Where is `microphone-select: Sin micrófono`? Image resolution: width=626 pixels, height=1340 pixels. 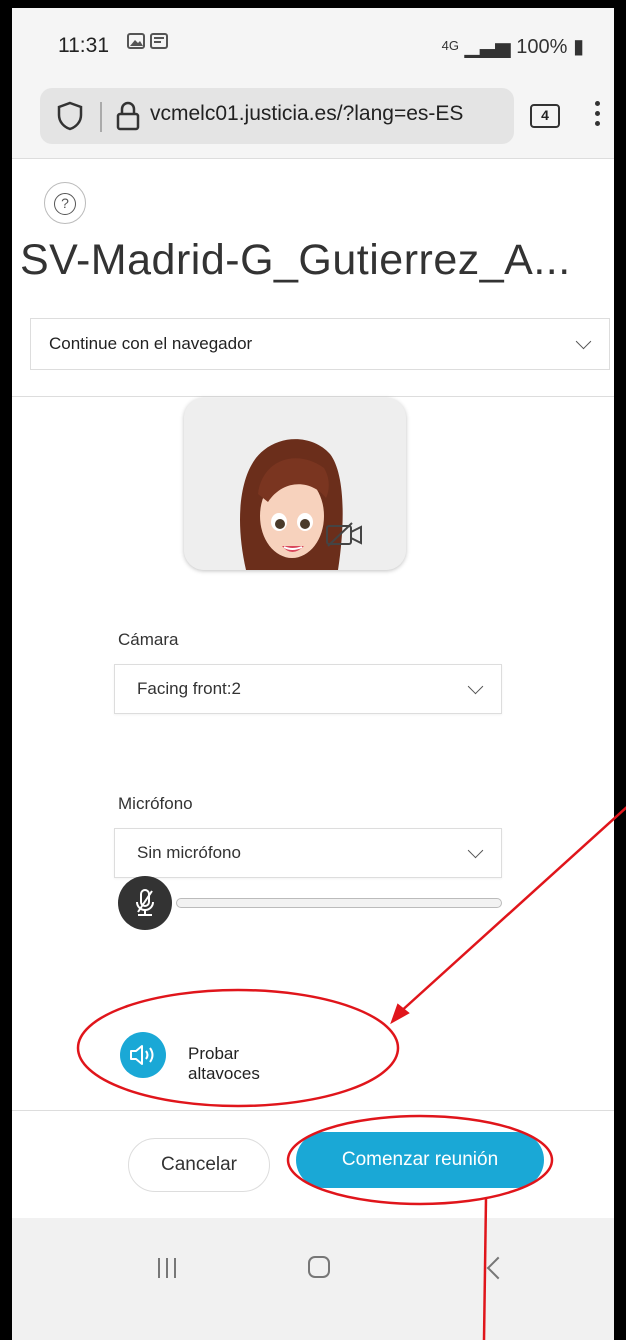 microphone-select: Sin micrófono is located at coordinates (308, 853).